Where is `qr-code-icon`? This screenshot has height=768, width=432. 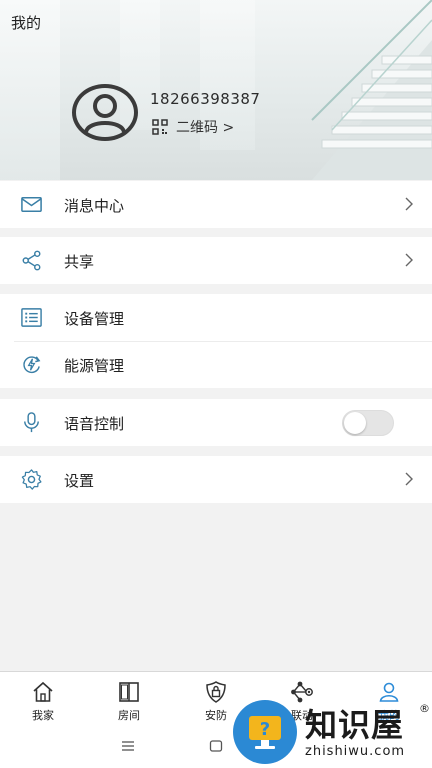 qr-code-icon is located at coordinates (160, 127).